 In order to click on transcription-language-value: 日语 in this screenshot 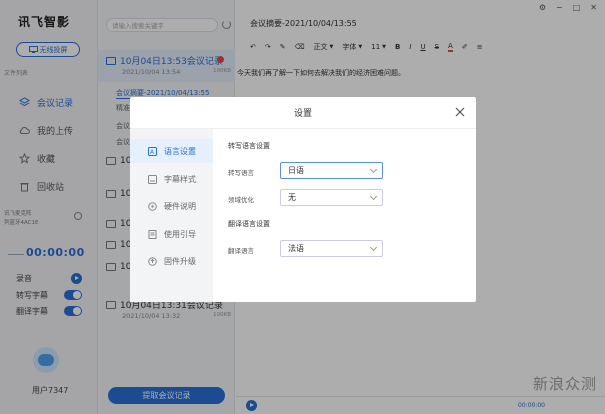, I will do `click(296, 170)`.